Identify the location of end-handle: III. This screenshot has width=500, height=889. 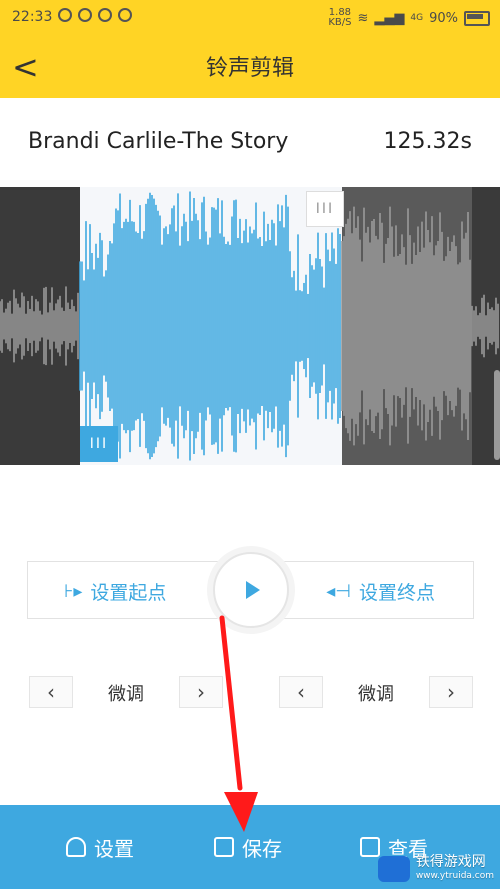
(325, 209).